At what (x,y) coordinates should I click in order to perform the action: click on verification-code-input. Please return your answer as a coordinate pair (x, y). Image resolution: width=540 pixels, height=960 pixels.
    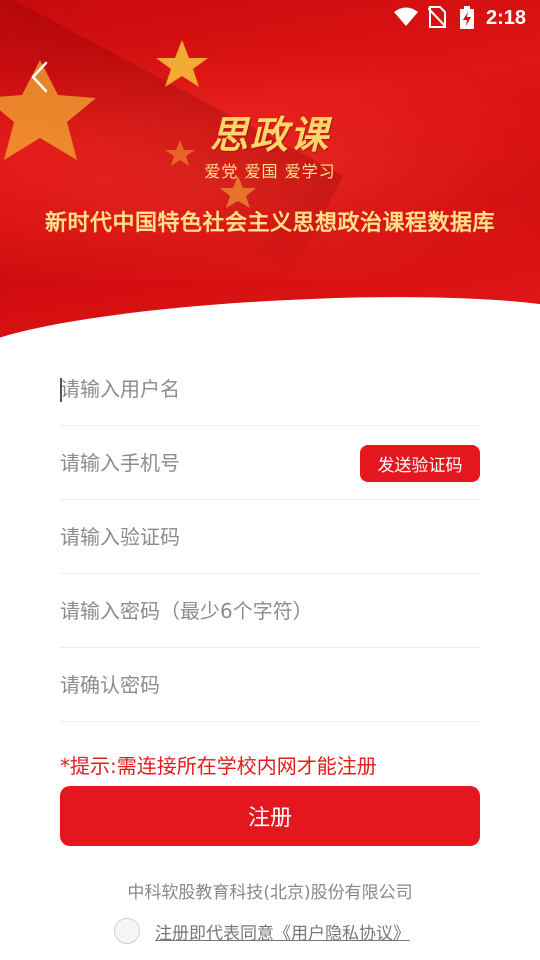
    Looking at the image, I should click on (270, 536).